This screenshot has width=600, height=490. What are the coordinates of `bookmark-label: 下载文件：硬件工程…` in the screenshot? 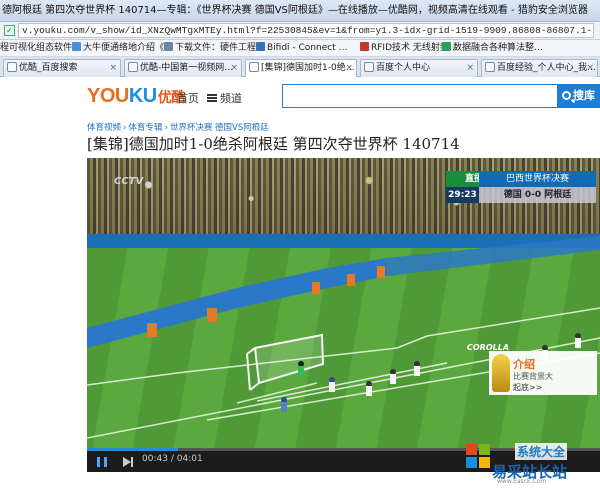 It's located at (220, 48).